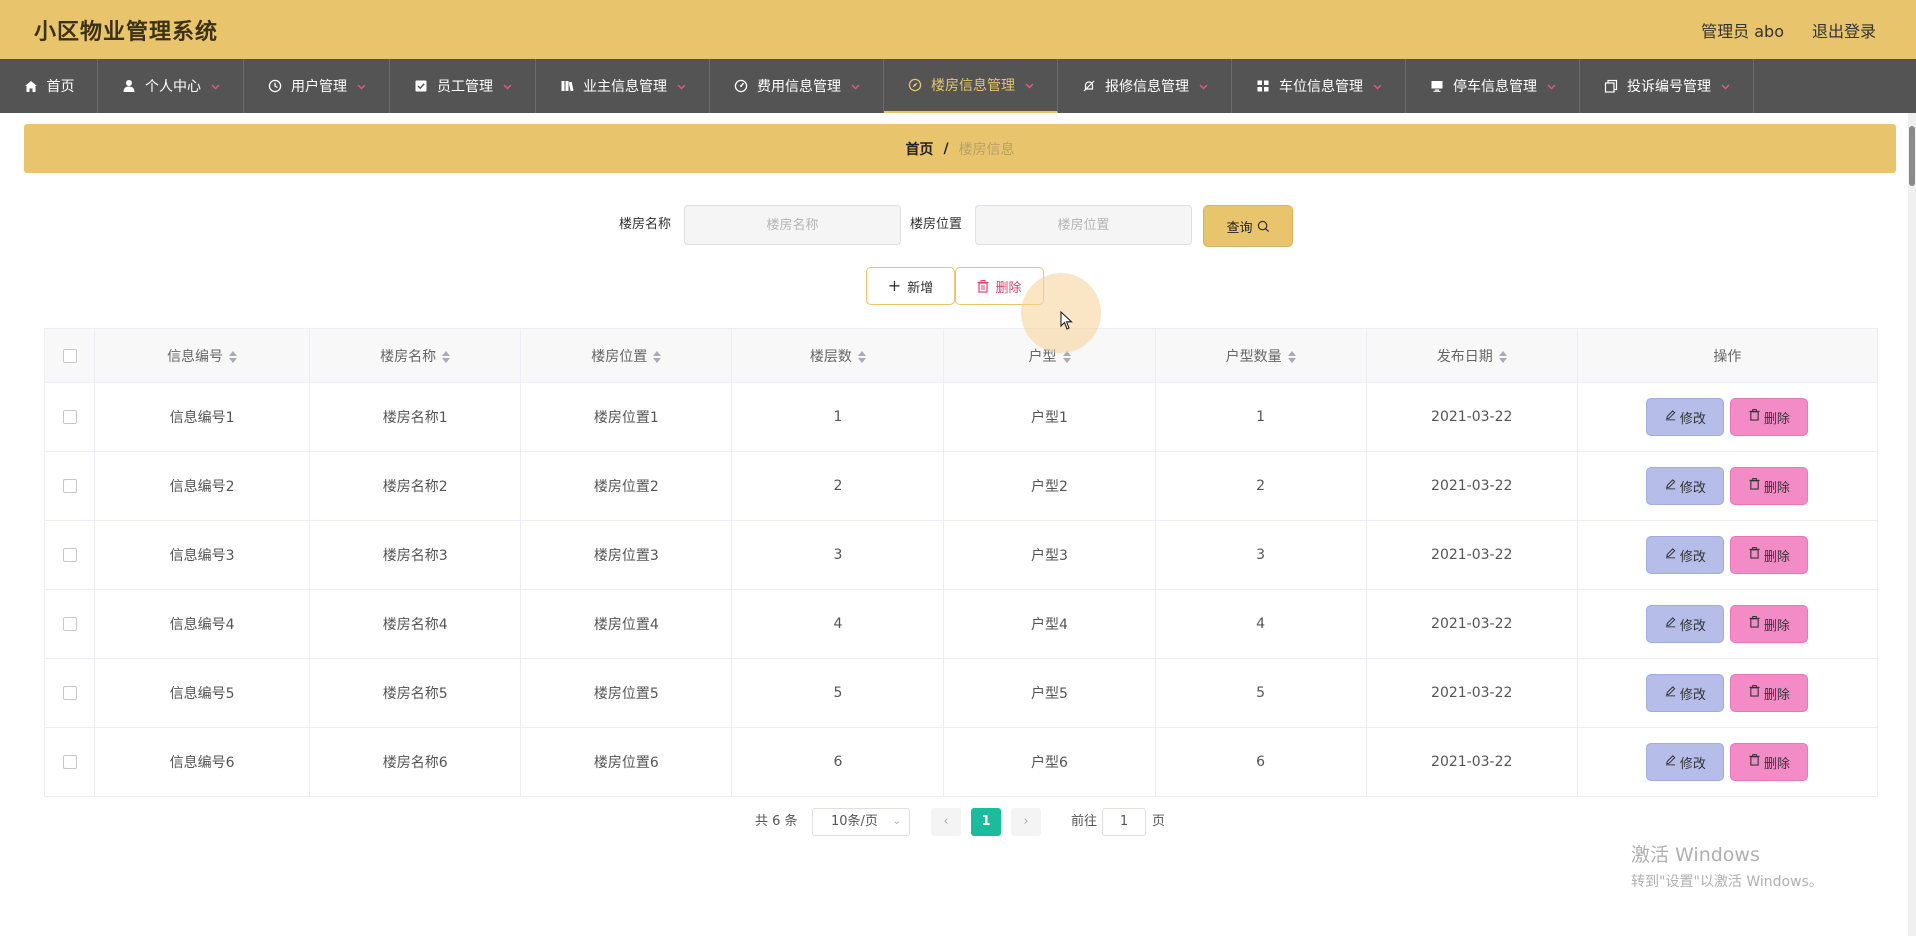  I want to click on page-number-current: 1, so click(986, 822).